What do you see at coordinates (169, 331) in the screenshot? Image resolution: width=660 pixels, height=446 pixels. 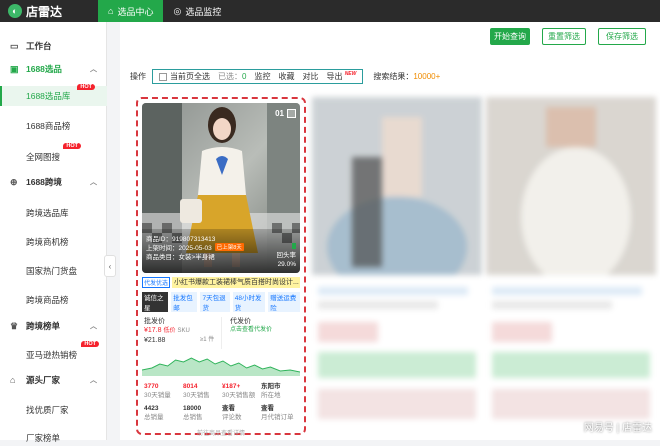 I see `price-tag: 低价` at bounding box center [169, 331].